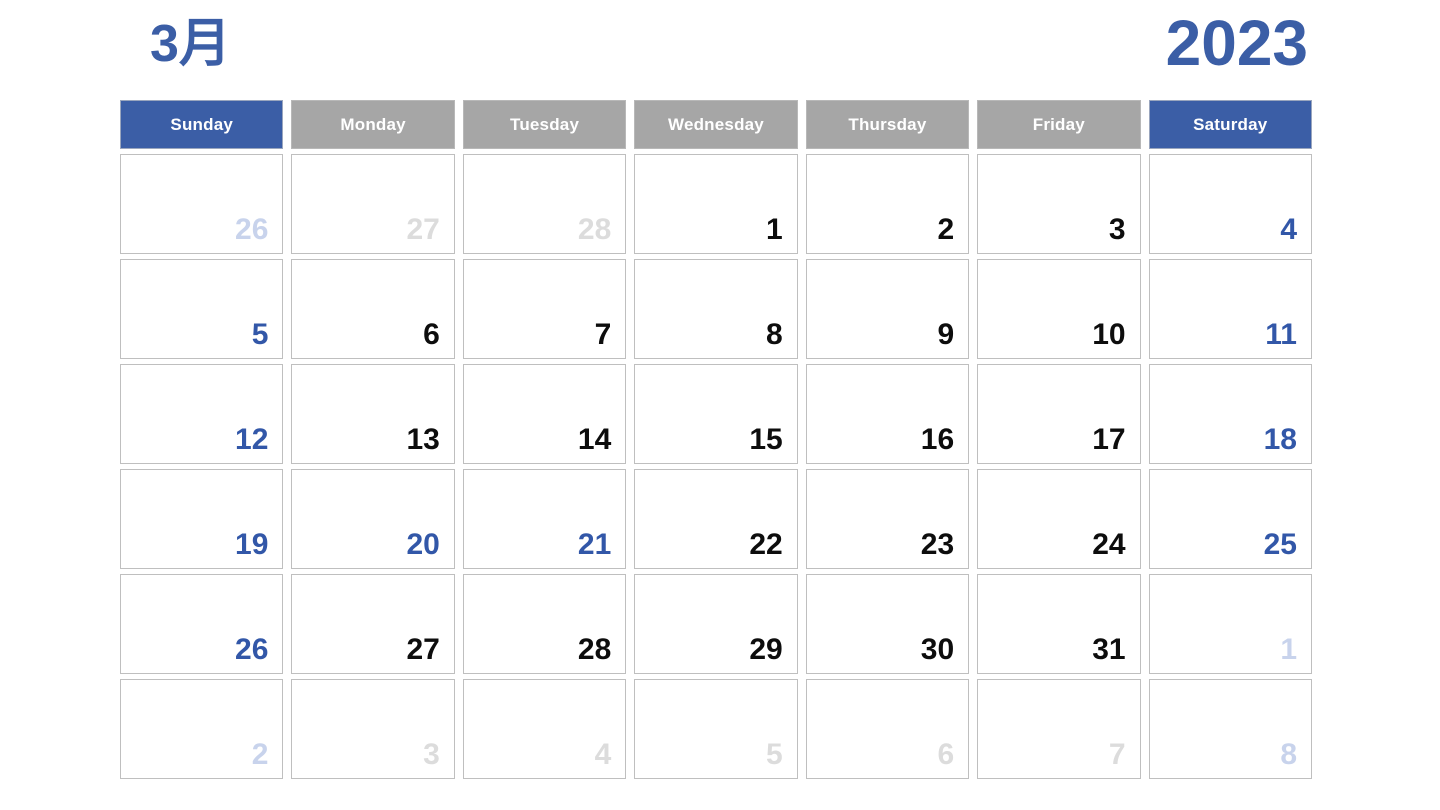 The height and width of the screenshot is (810, 1440). What do you see at coordinates (1281, 334) in the screenshot?
I see `calendar-day-number: 11` at bounding box center [1281, 334].